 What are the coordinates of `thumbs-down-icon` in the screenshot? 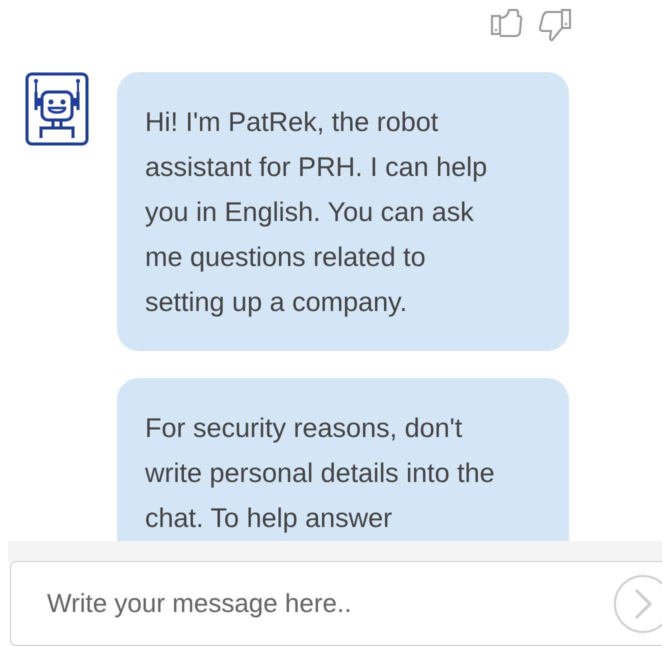 It's located at (555, 25).